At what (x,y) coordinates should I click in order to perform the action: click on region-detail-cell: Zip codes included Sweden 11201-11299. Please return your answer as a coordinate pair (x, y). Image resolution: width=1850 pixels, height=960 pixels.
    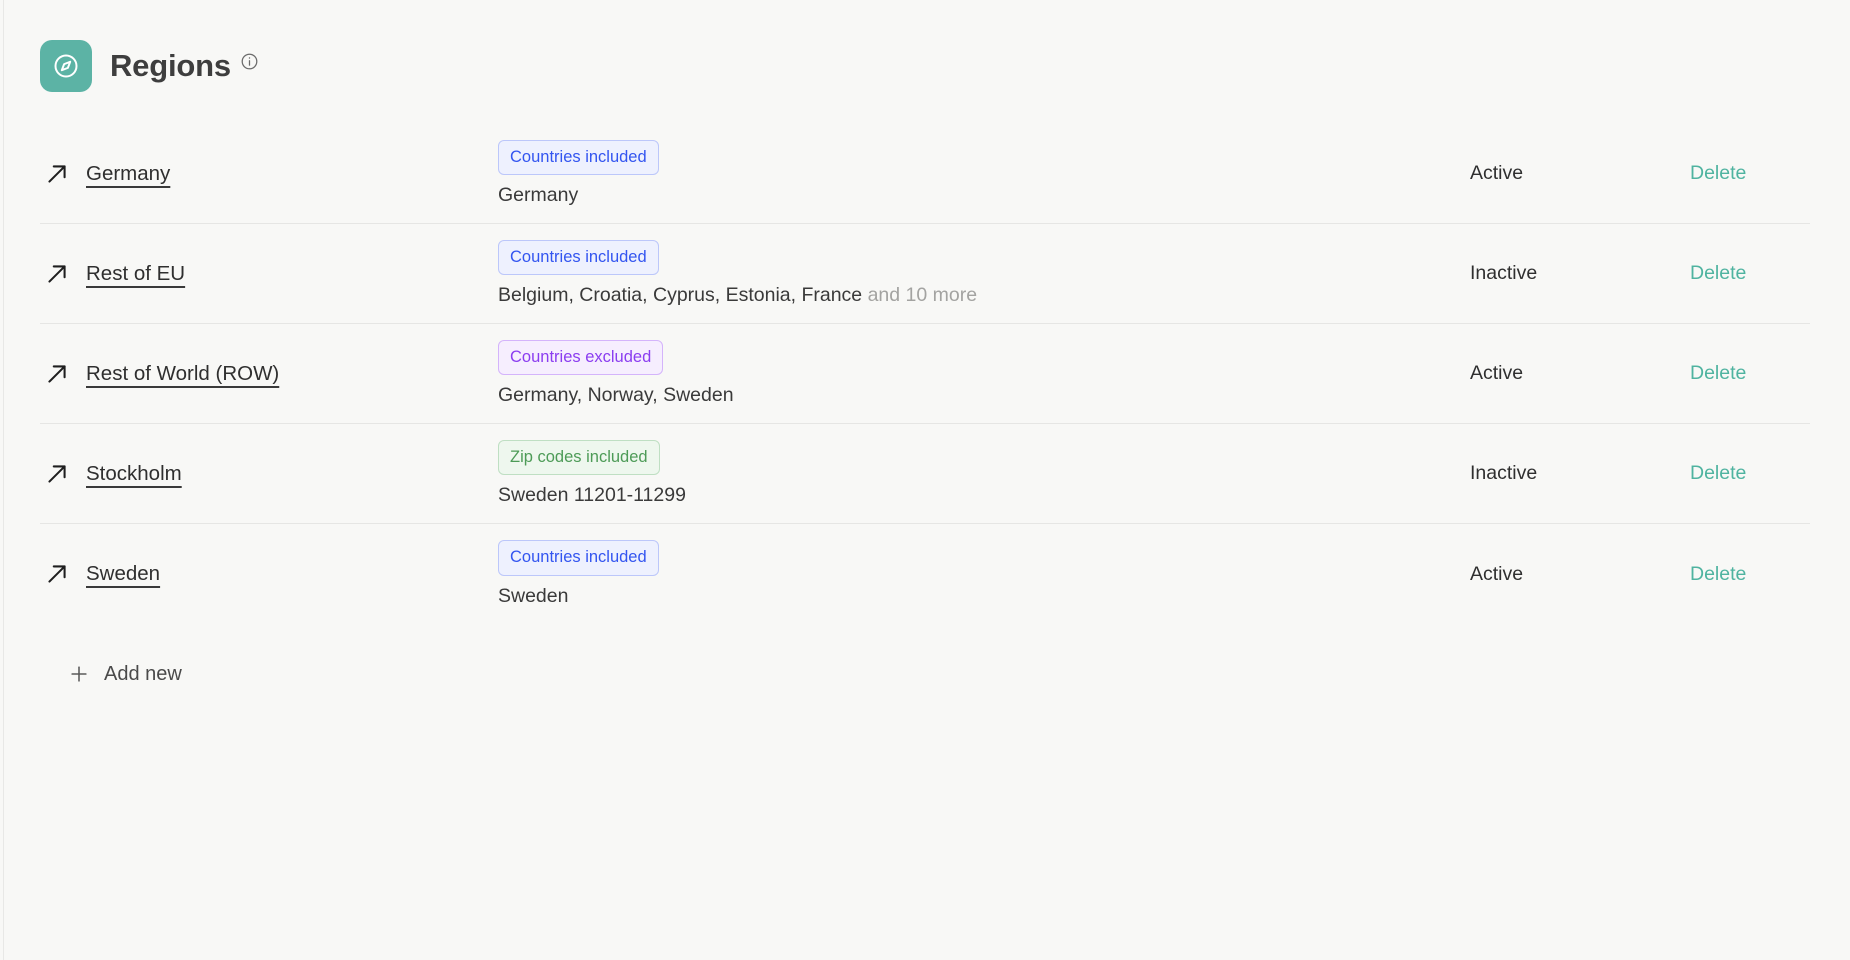
    Looking at the image, I should click on (980, 473).